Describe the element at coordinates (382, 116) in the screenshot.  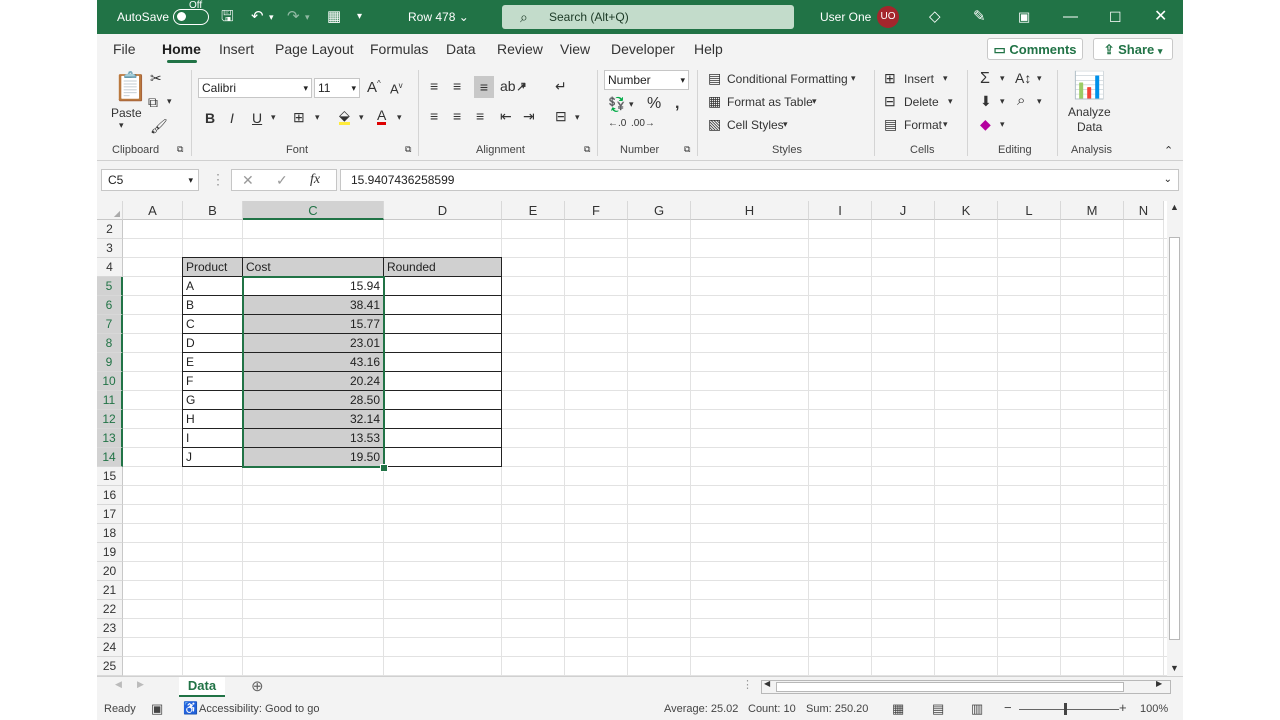
I see `font-color-icon: A` at that location.